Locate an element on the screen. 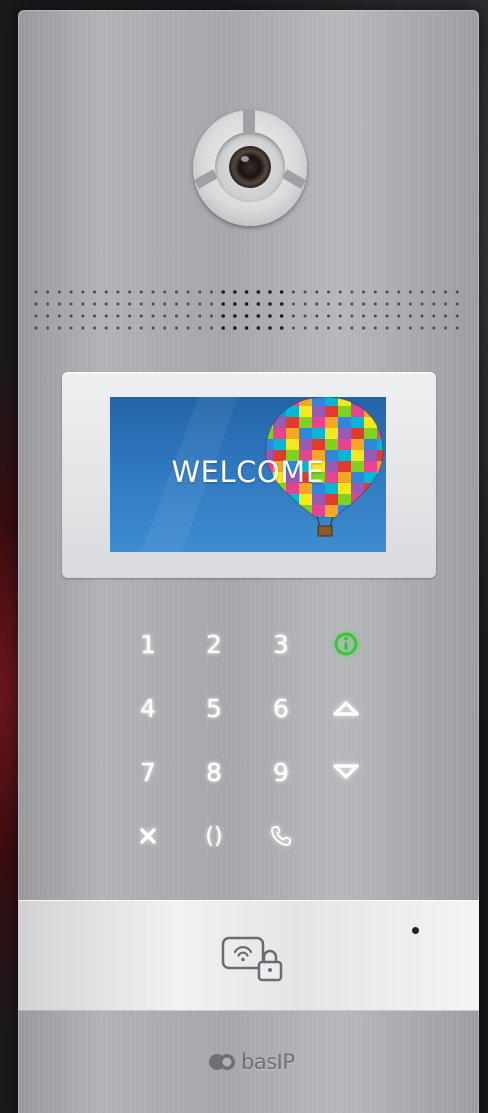  key-9: 9 is located at coordinates (281, 772).